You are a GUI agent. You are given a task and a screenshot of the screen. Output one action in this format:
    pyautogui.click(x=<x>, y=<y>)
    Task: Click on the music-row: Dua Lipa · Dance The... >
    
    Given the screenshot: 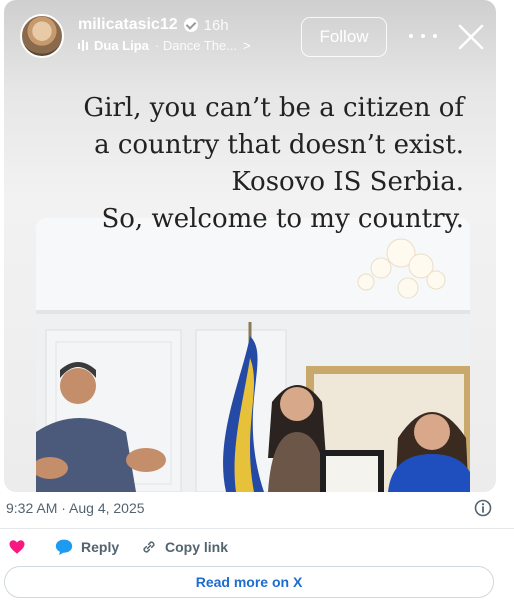 What is the action you would take?
    pyautogui.click(x=164, y=45)
    